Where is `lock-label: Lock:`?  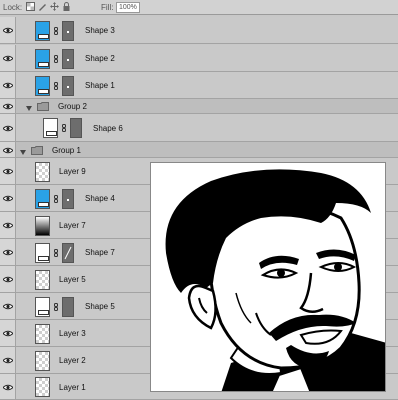 lock-label: Lock: is located at coordinates (13, 7).